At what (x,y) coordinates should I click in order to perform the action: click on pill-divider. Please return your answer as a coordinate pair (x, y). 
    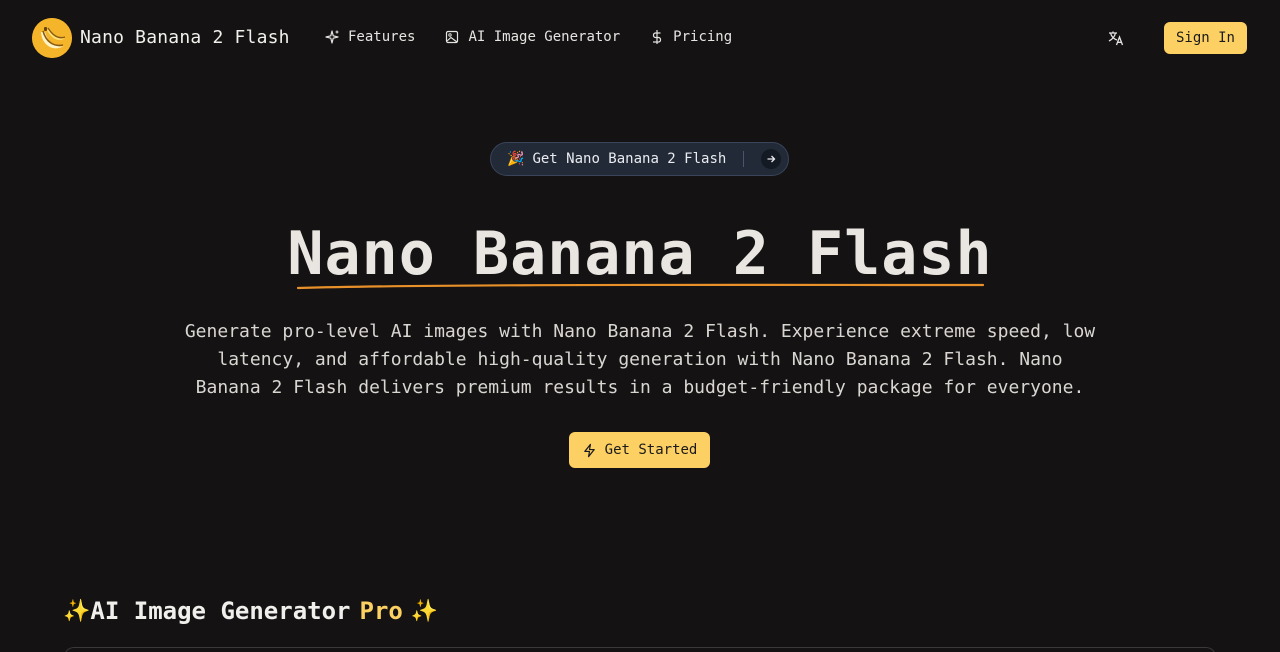
    Looking at the image, I should click on (743, 159).